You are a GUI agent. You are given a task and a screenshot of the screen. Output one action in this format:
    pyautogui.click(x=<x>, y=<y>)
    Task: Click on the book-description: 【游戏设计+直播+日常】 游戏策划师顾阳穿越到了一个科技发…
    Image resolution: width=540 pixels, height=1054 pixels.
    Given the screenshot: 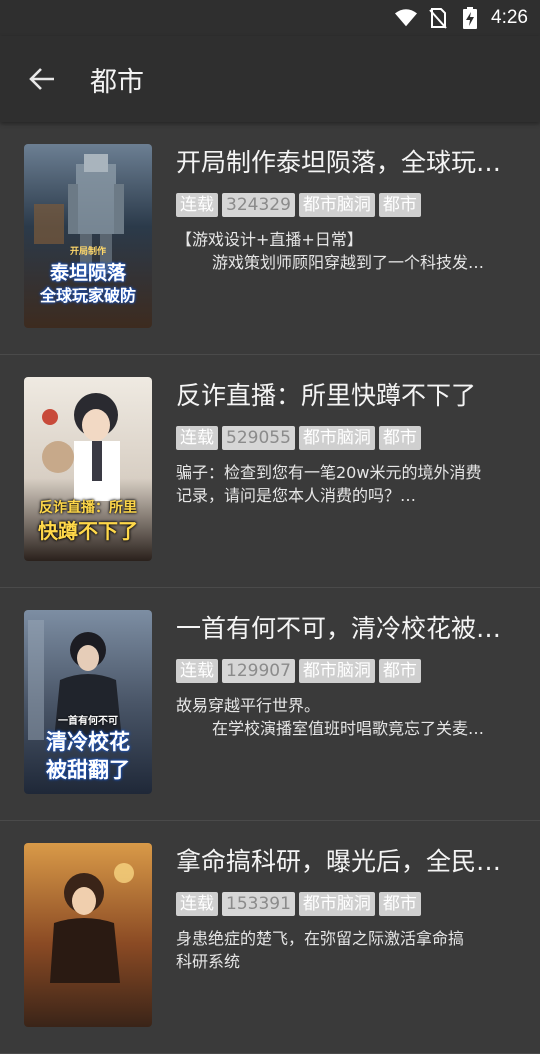 What is the action you would take?
    pyautogui.click(x=347, y=251)
    